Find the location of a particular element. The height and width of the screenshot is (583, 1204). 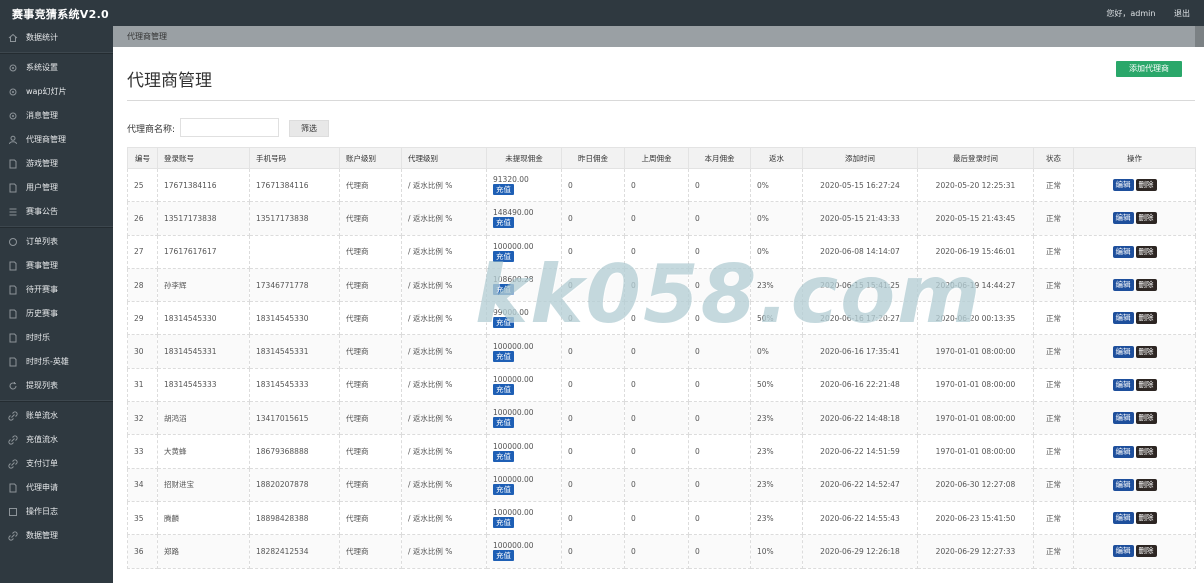

sidebar-item: wap幻灯片 is located at coordinates (56, 92).